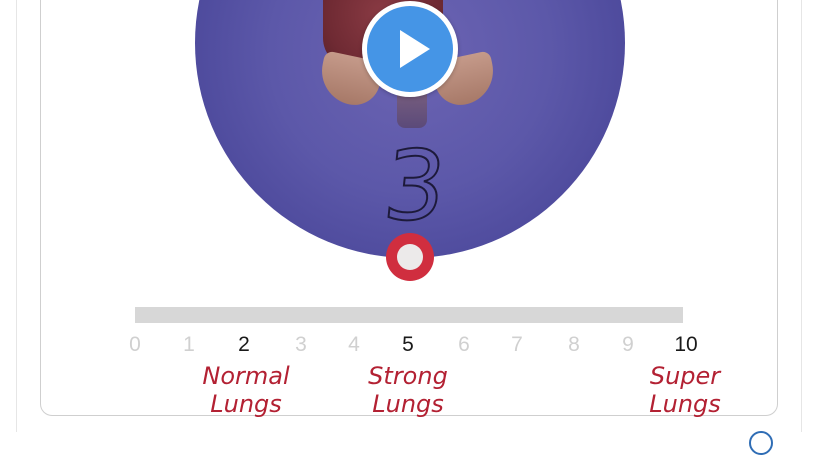  What do you see at coordinates (686, 344) in the screenshot?
I see `scale-tick-10: 10` at bounding box center [686, 344].